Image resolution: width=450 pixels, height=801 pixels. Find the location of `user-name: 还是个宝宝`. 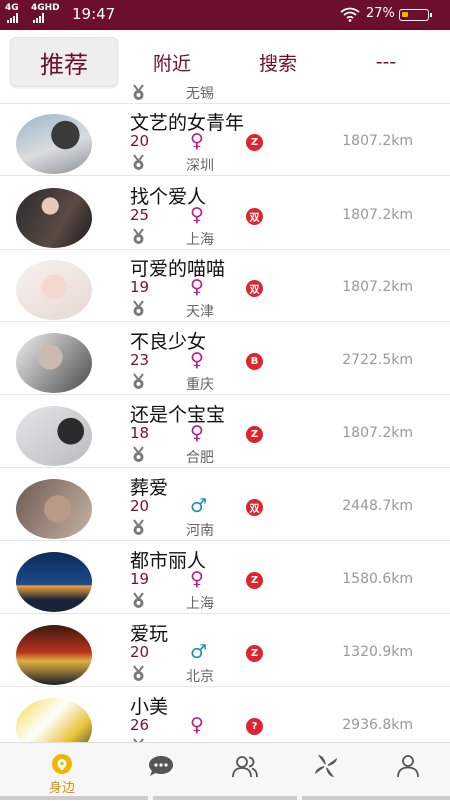

user-name: 还是个宝宝 is located at coordinates (178, 415).